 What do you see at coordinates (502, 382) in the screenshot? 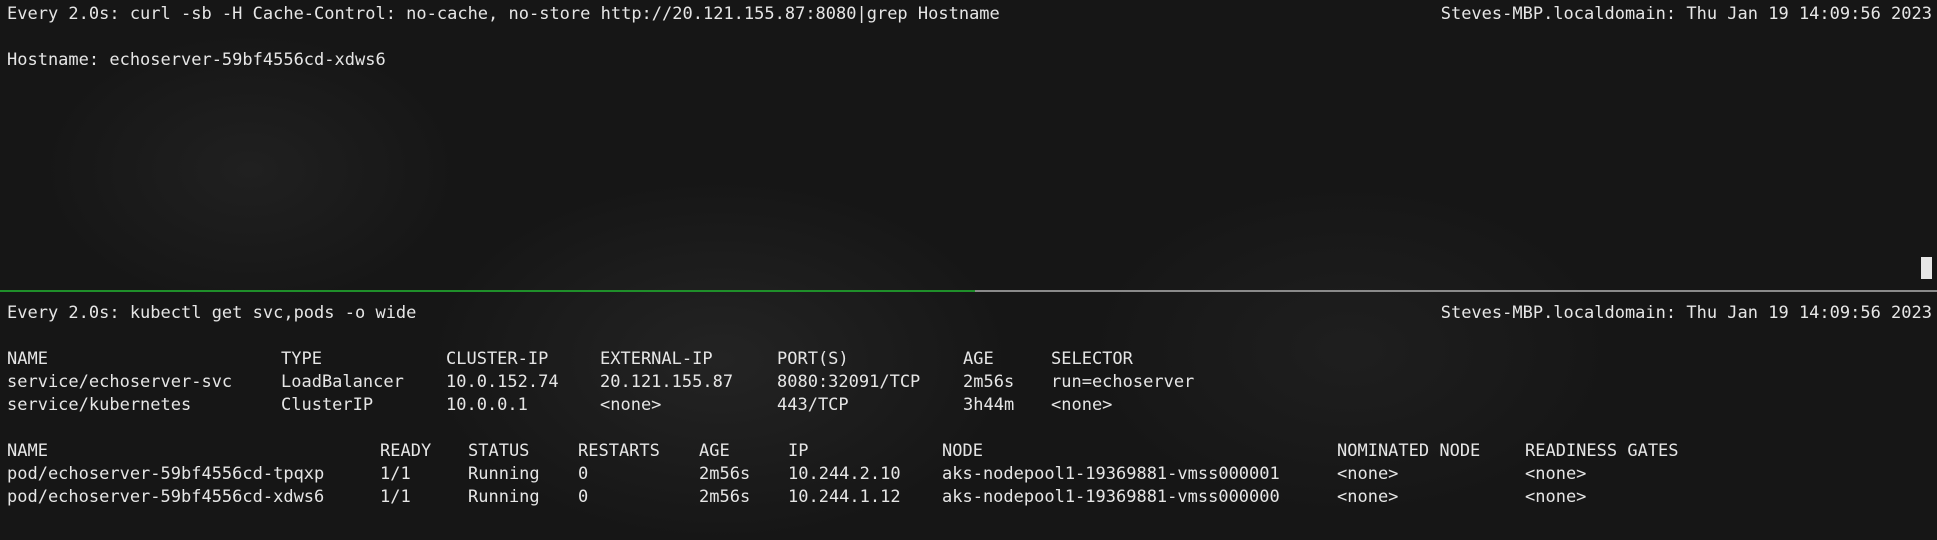
I see `service-cluster-ip: 10.0.152.74` at bounding box center [502, 382].